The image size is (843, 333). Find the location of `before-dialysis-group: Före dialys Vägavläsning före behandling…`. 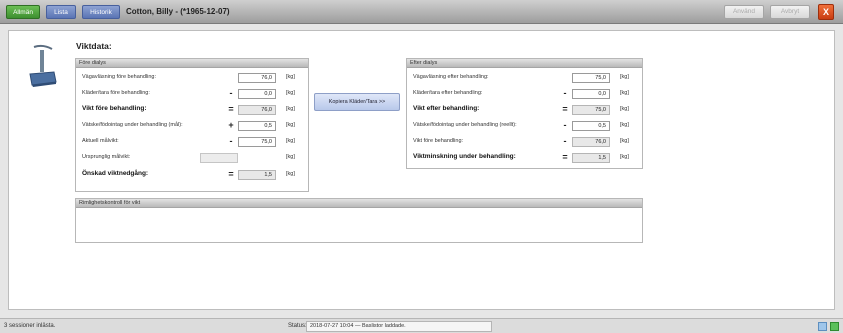

before-dialysis-group: Före dialys Vägavläsning före behandling… is located at coordinates (192, 125).